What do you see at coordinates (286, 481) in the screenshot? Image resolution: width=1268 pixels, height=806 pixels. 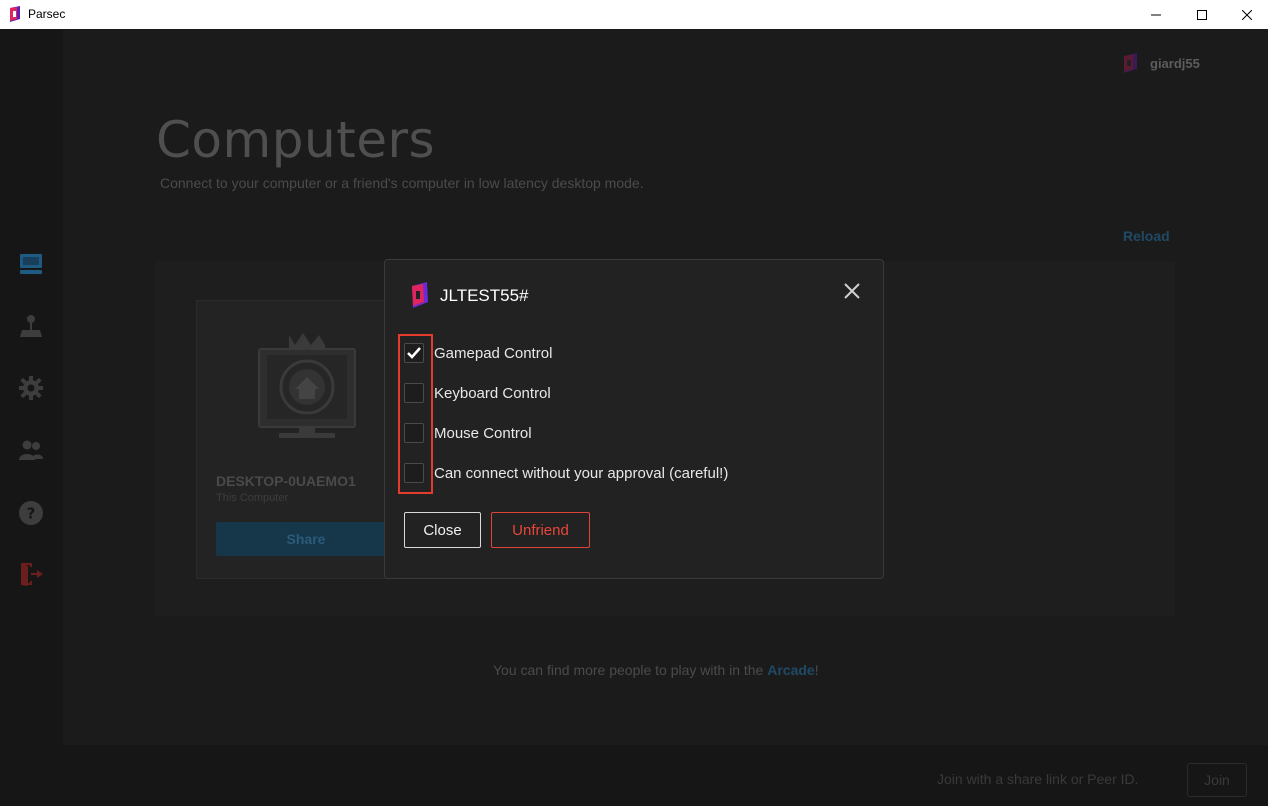 I see `computer-name: DESKTOP-0UAEMO1` at bounding box center [286, 481].